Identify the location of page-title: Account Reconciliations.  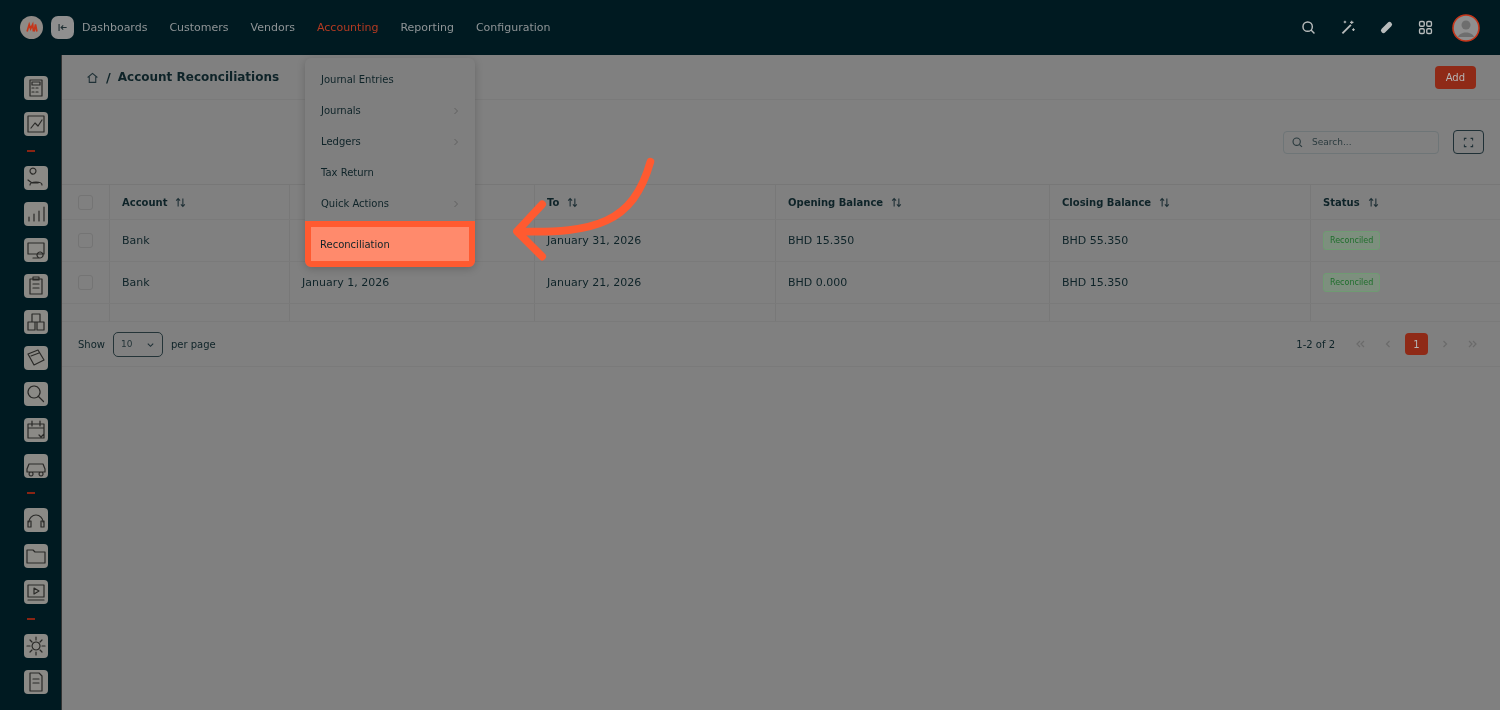
(198, 77).